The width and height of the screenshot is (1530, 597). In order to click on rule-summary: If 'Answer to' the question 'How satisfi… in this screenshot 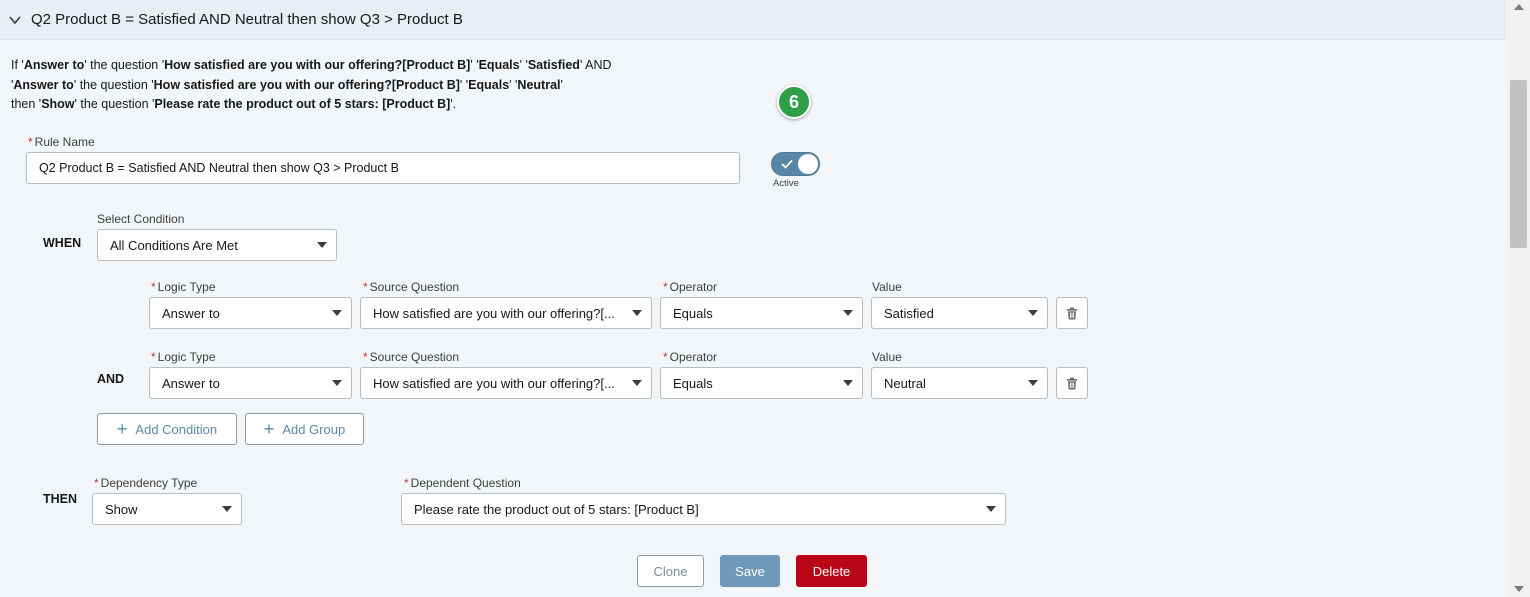, I will do `click(311, 85)`.